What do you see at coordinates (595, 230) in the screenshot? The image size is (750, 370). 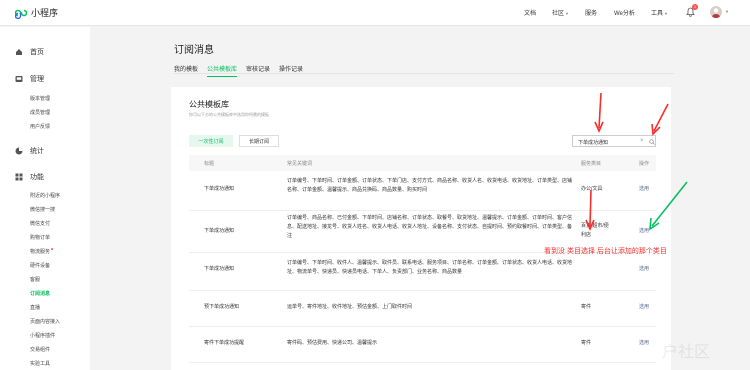 I see `row-category: 百货/超市/便利店` at bounding box center [595, 230].